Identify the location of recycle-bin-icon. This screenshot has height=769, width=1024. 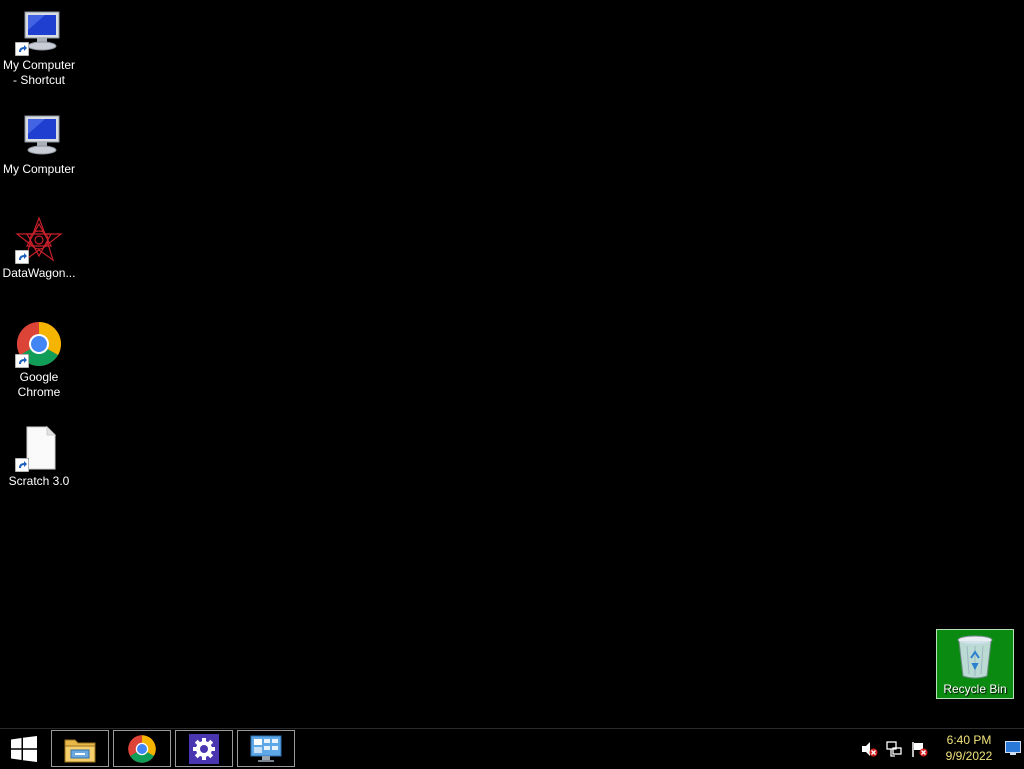
(975, 657).